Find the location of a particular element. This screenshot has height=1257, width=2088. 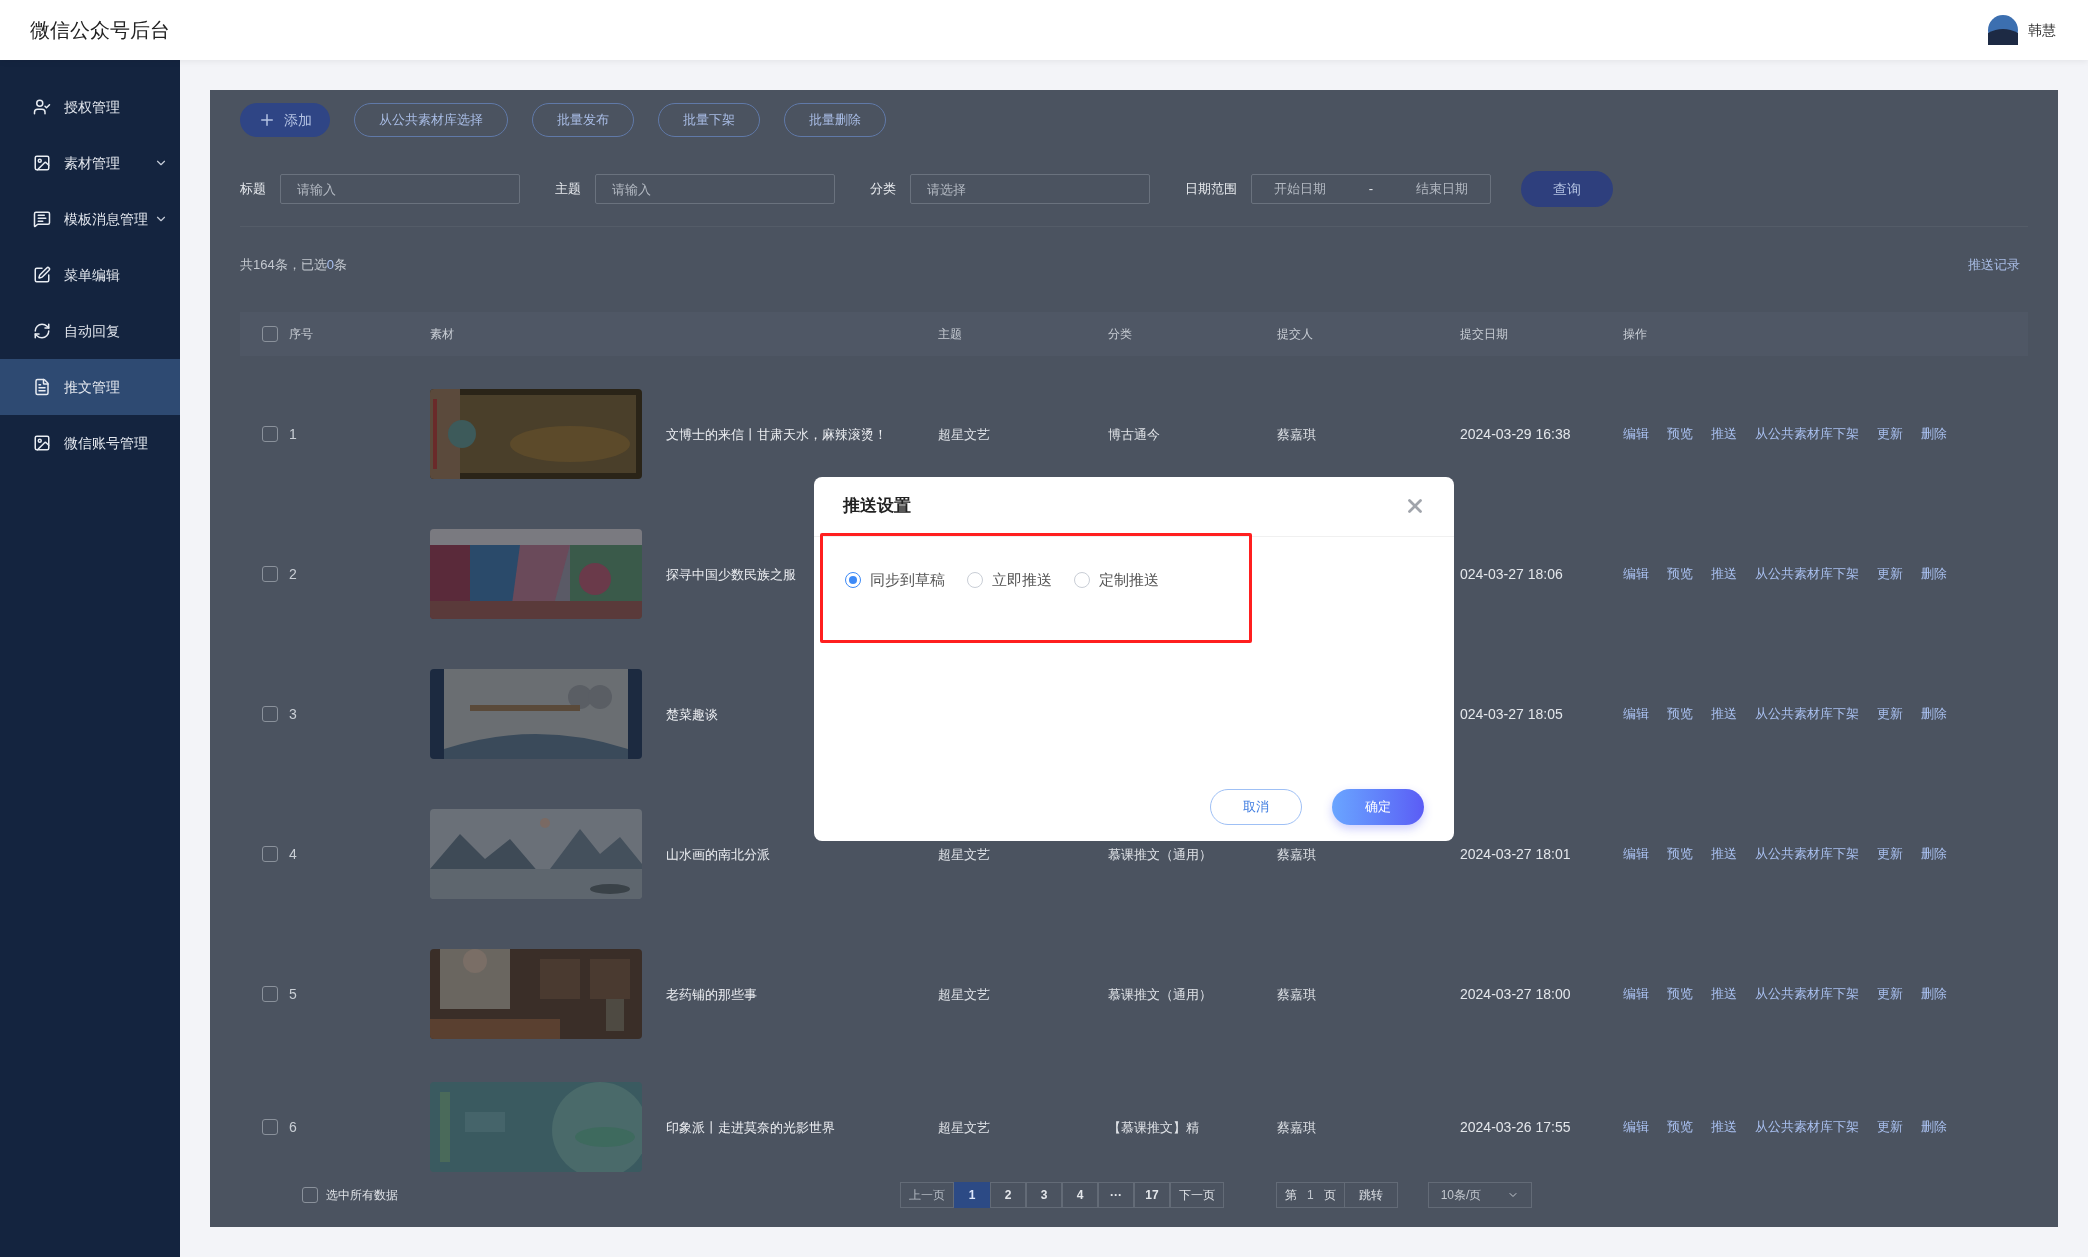

page-button: 17 is located at coordinates (1152, 1195).